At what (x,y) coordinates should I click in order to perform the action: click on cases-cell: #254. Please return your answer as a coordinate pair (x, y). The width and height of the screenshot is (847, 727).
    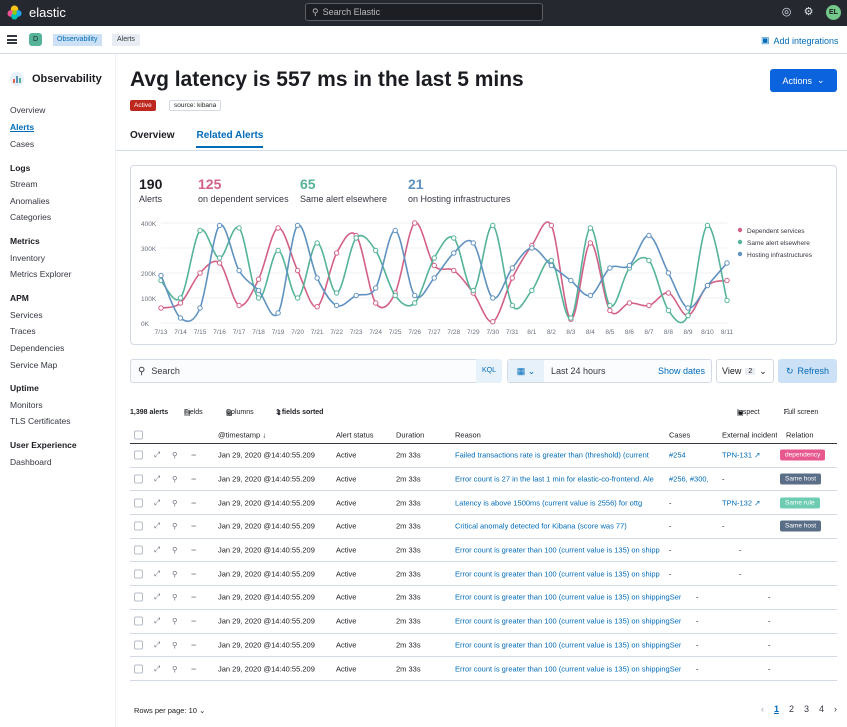
    Looking at the image, I should click on (677, 455).